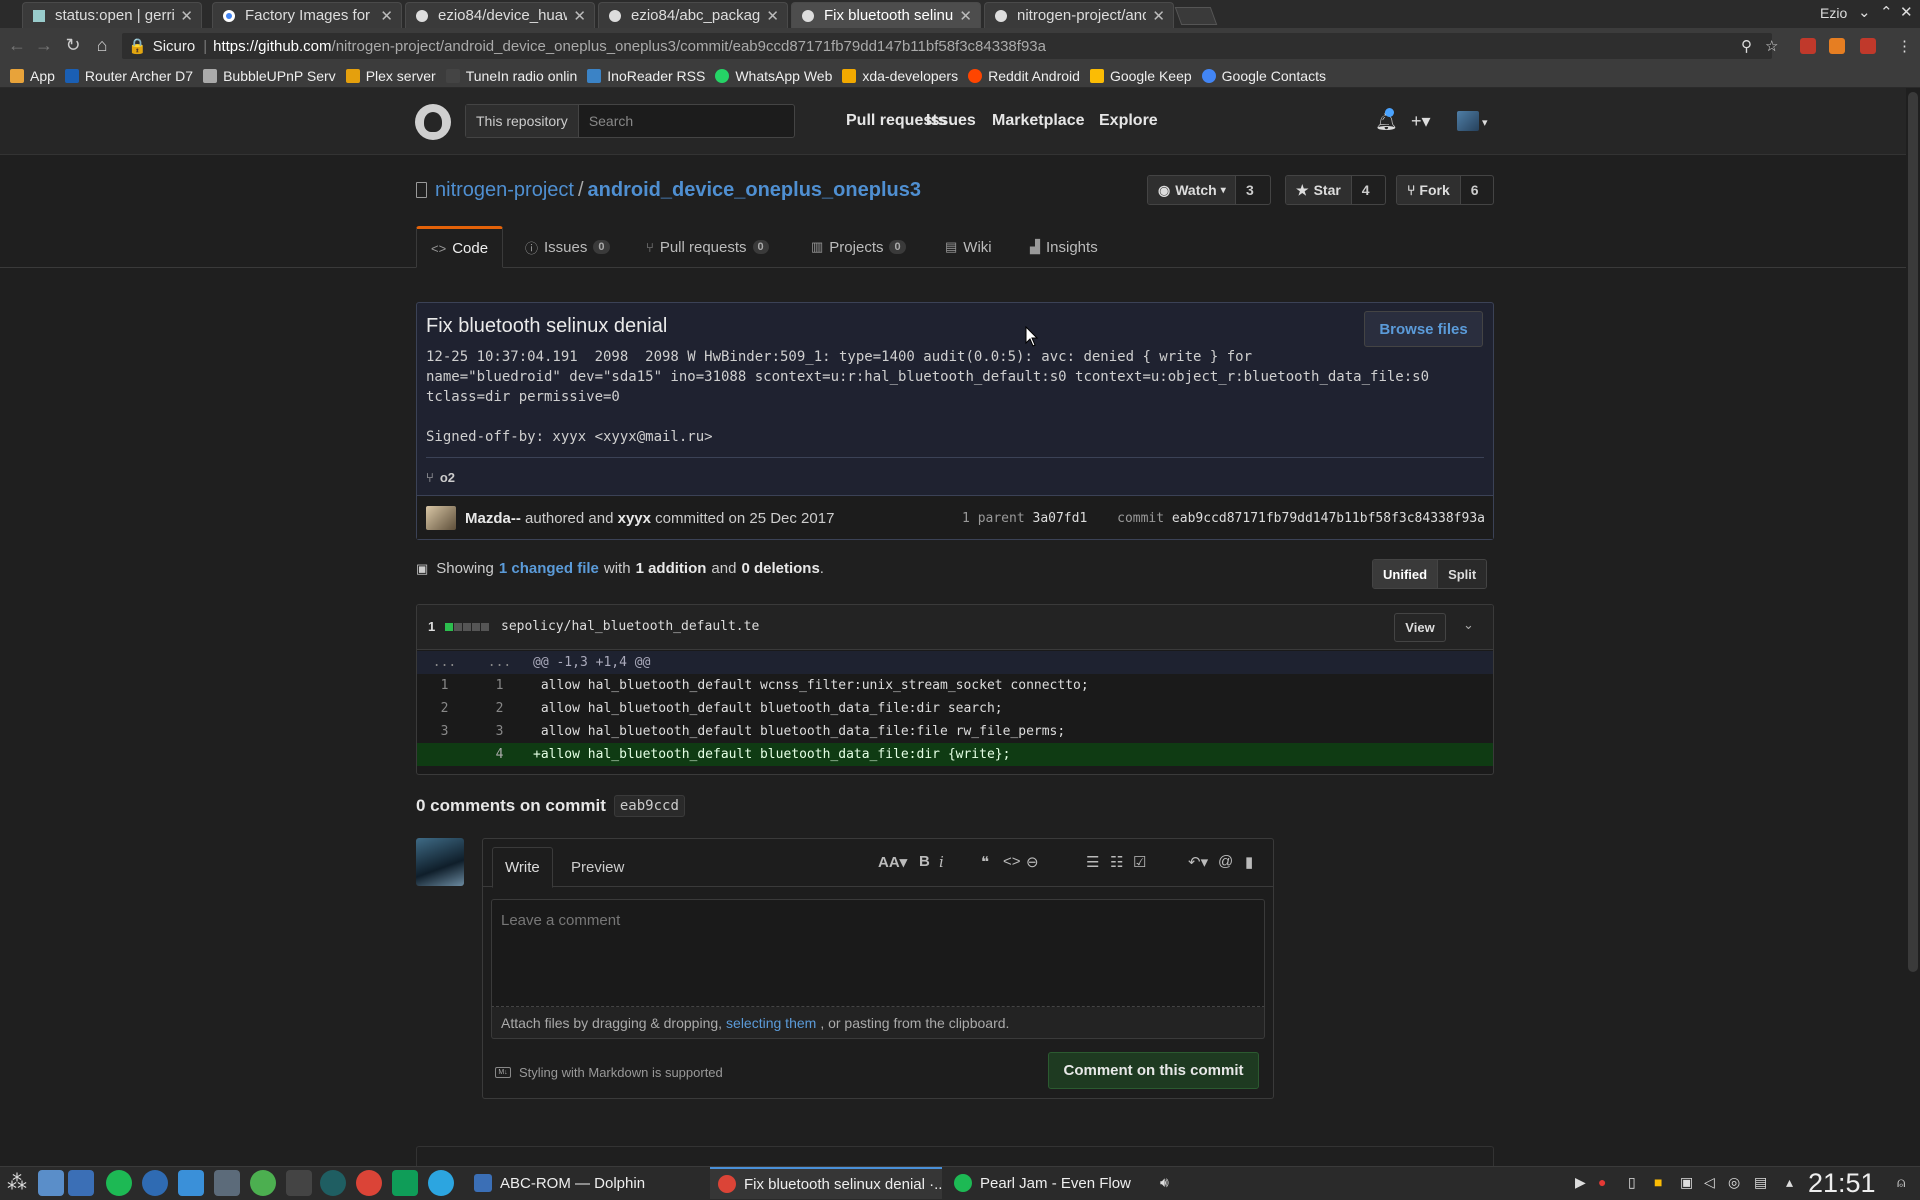  What do you see at coordinates (892, 862) in the screenshot?
I see `text-size-icon: AA▾` at bounding box center [892, 862].